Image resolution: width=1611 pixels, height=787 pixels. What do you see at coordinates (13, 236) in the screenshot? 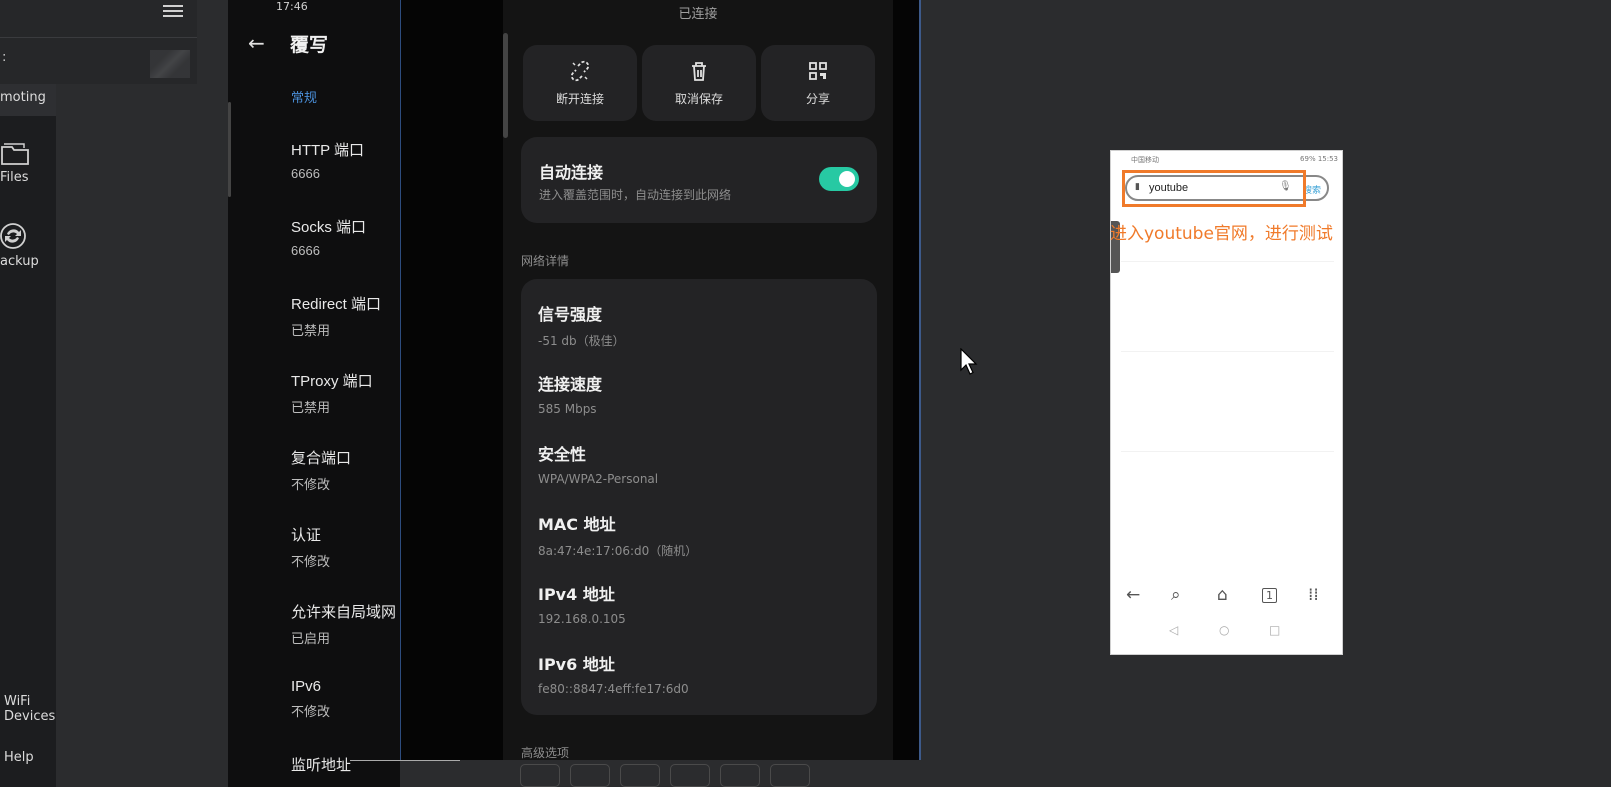
I see `sync-icon` at bounding box center [13, 236].